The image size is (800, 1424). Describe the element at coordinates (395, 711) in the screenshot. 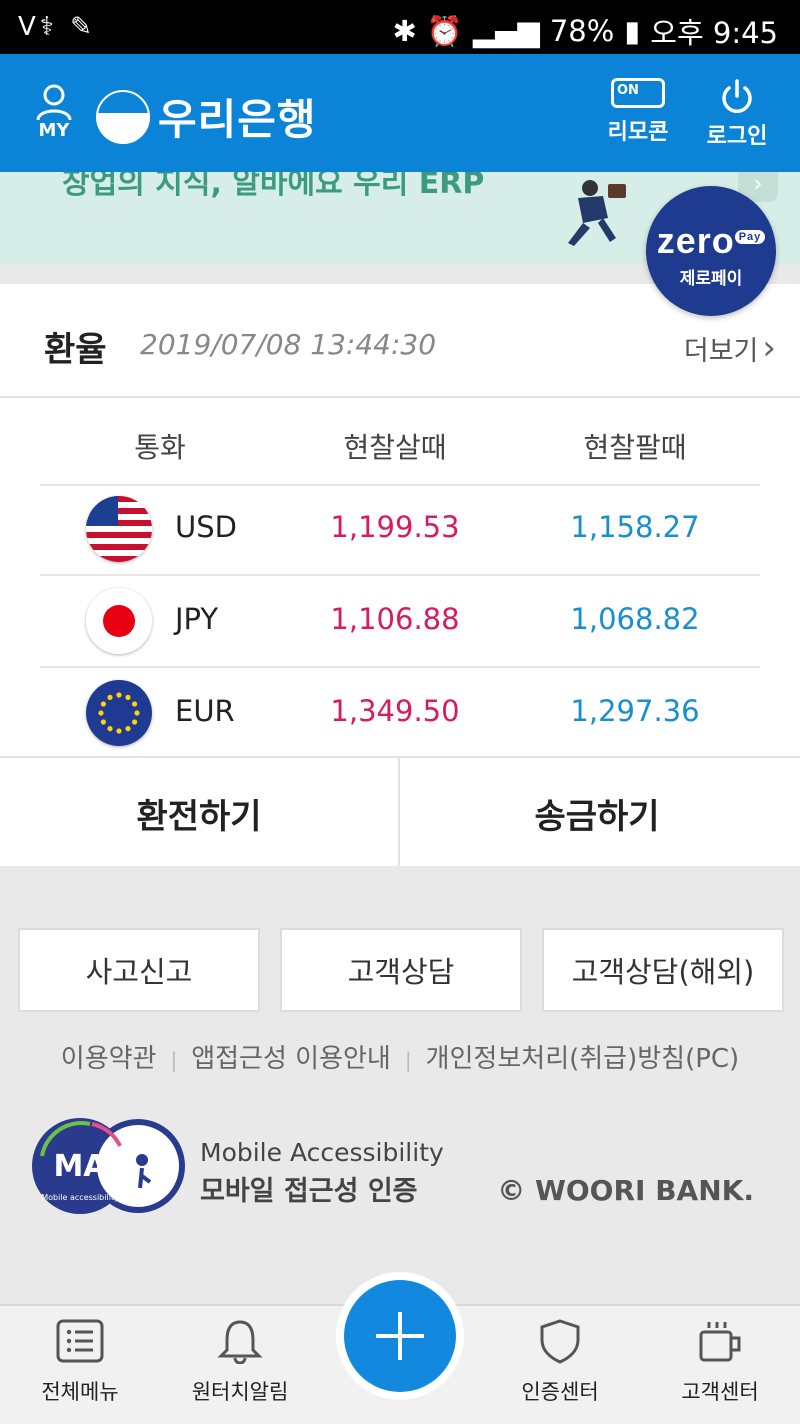

I see `cash-buy-rate: 1,349.50` at that location.